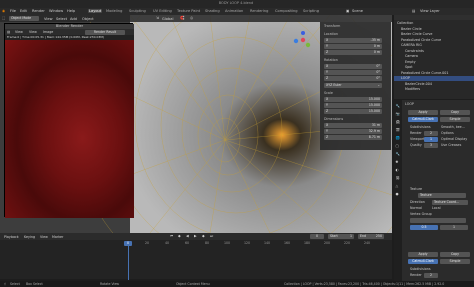 This screenshot has width=474, height=287. I want to click on transform-section-title: Transform, so click(332, 26).